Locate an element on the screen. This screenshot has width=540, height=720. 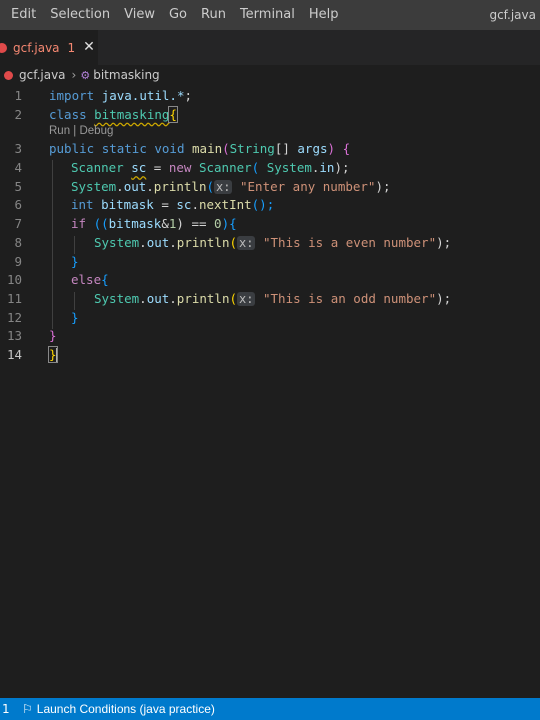
tab-label: gcf.java is located at coordinates (36, 47).